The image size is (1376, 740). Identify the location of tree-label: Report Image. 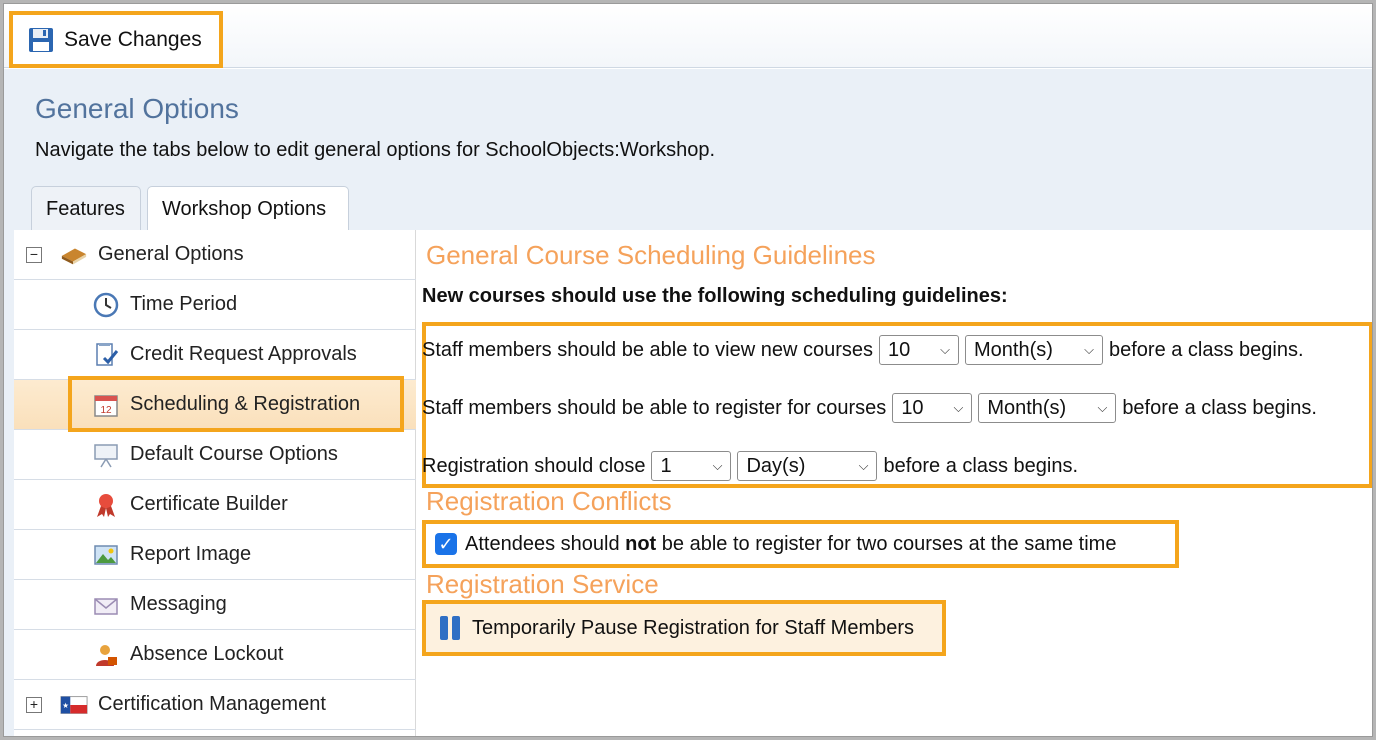
(191, 554).